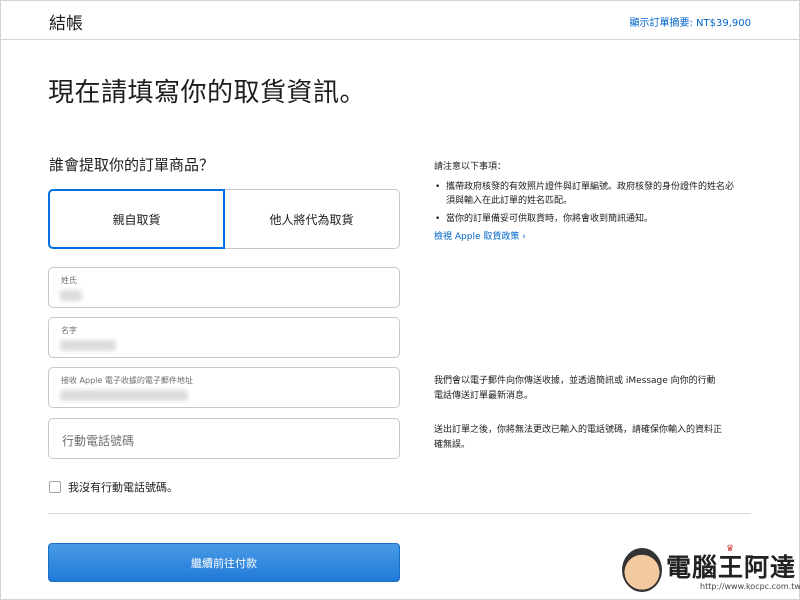 The image size is (800, 600). What do you see at coordinates (642, 570) in the screenshot?
I see `mascot-logo-icon` at bounding box center [642, 570].